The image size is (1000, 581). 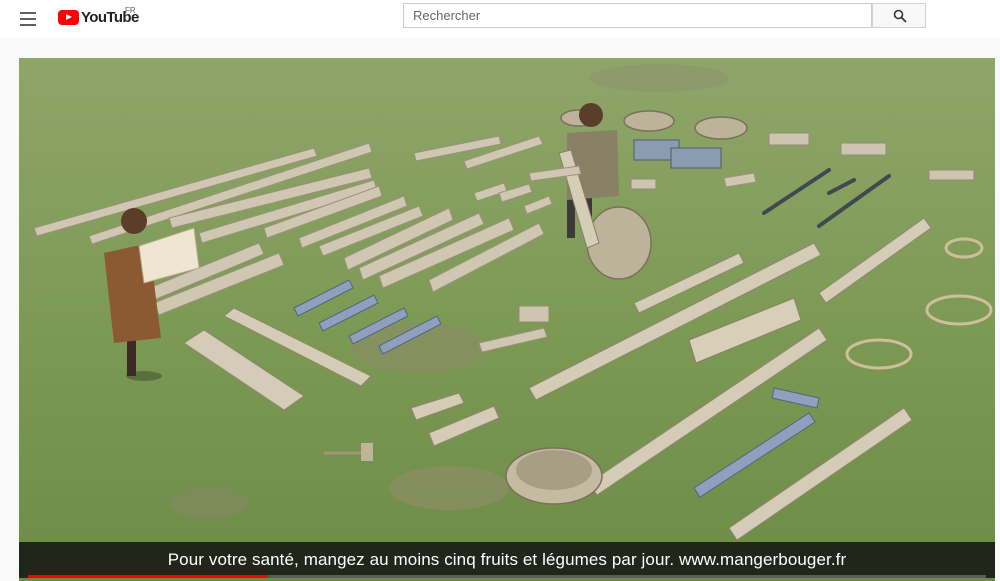 I want to click on search-icon, so click(x=900, y=16).